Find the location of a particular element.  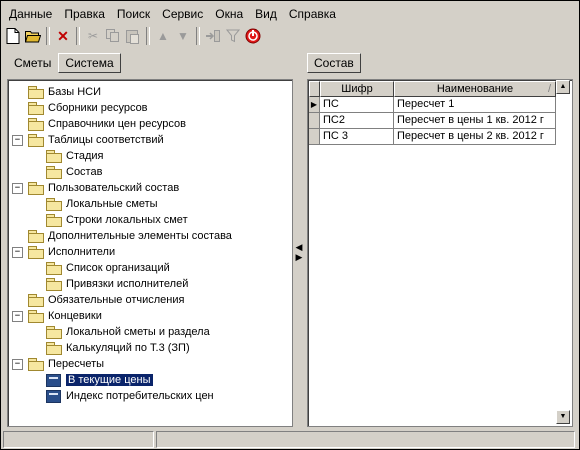

table-row: ПС 3 Пересчет в цены 2 кв. 2012 г is located at coordinates (432, 137).